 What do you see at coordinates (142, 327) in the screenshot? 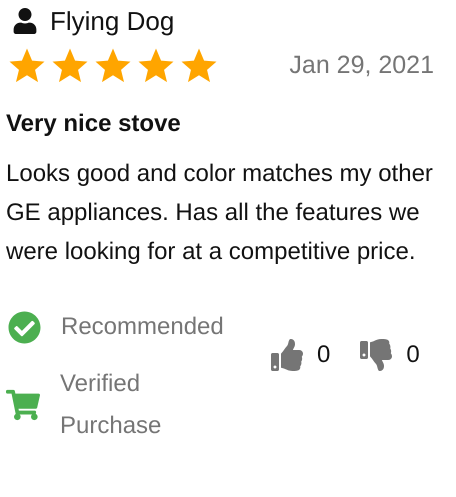
I see `recommended-label: Recommended` at bounding box center [142, 327].